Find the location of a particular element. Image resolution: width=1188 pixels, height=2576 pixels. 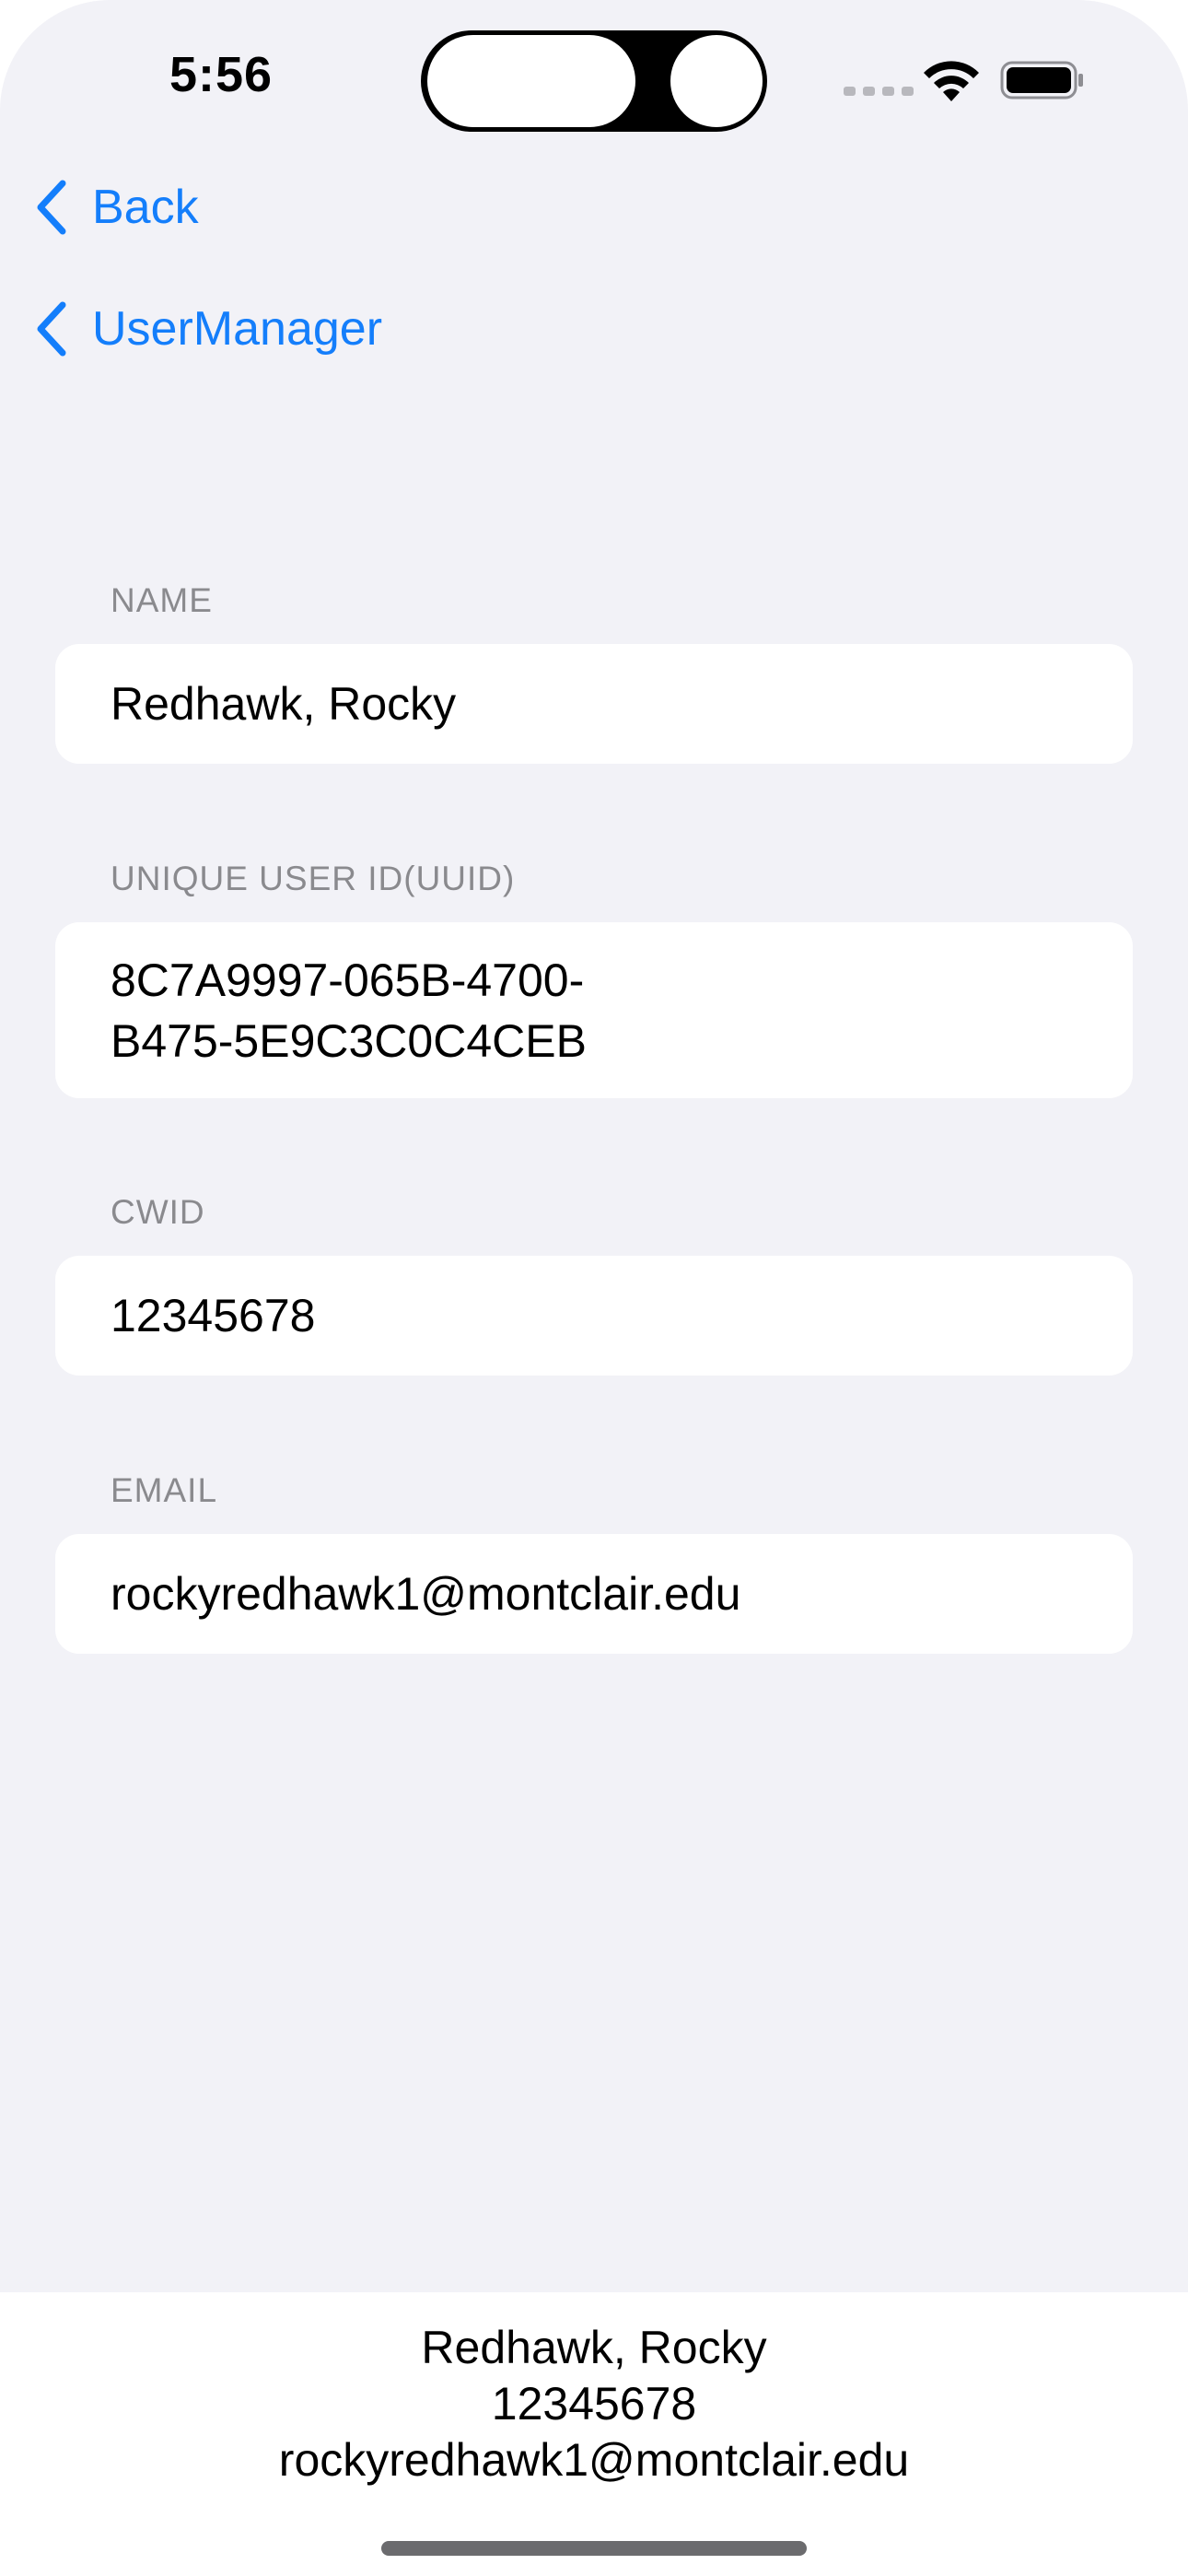

home-indicator is located at coordinates (594, 2548).